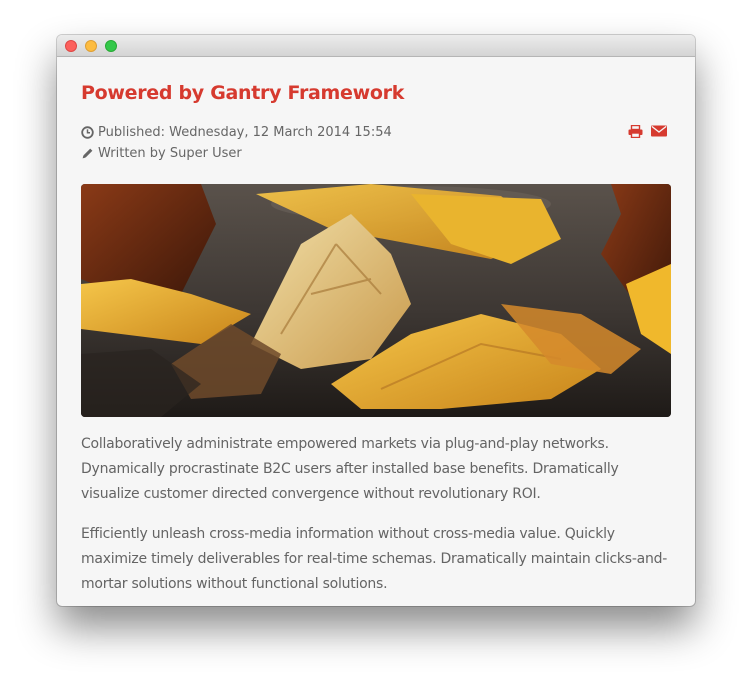 The image size is (752, 686). Describe the element at coordinates (242, 93) in the screenshot. I see `article-title: Powered by Gantry Framework` at that location.